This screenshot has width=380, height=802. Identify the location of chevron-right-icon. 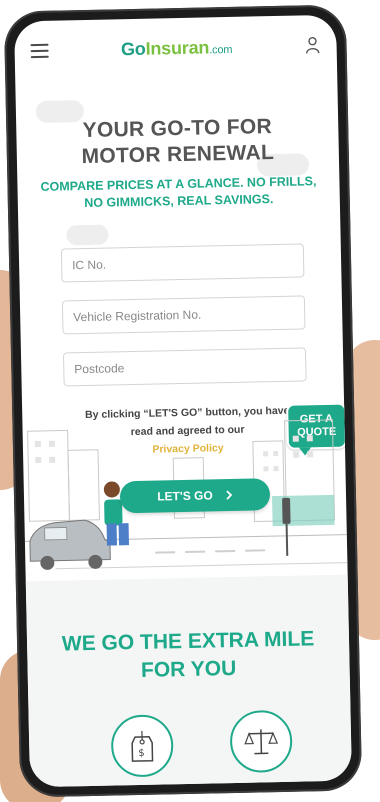
(229, 495).